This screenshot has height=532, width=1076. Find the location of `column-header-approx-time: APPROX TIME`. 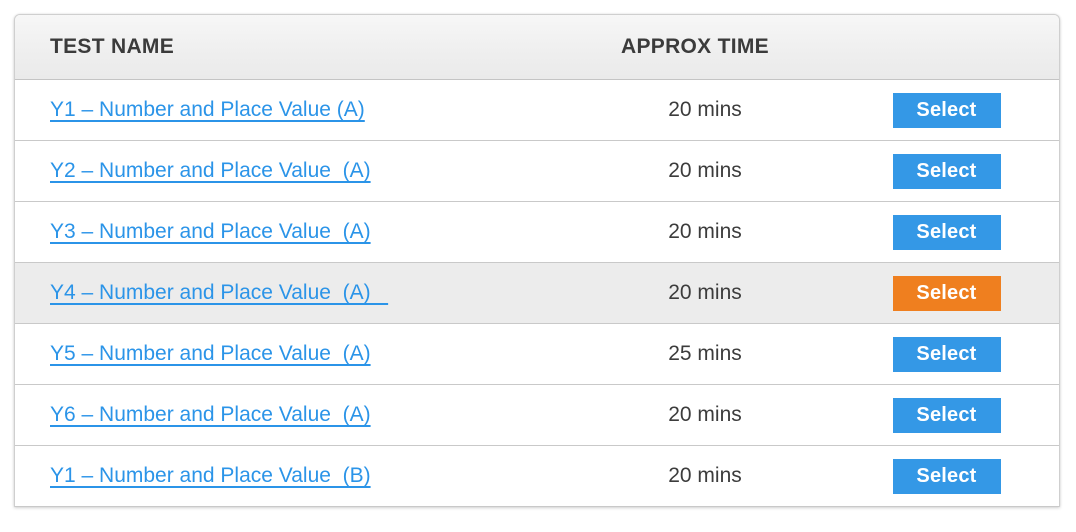

column-header-approx-time: APPROX TIME is located at coordinates (695, 46).